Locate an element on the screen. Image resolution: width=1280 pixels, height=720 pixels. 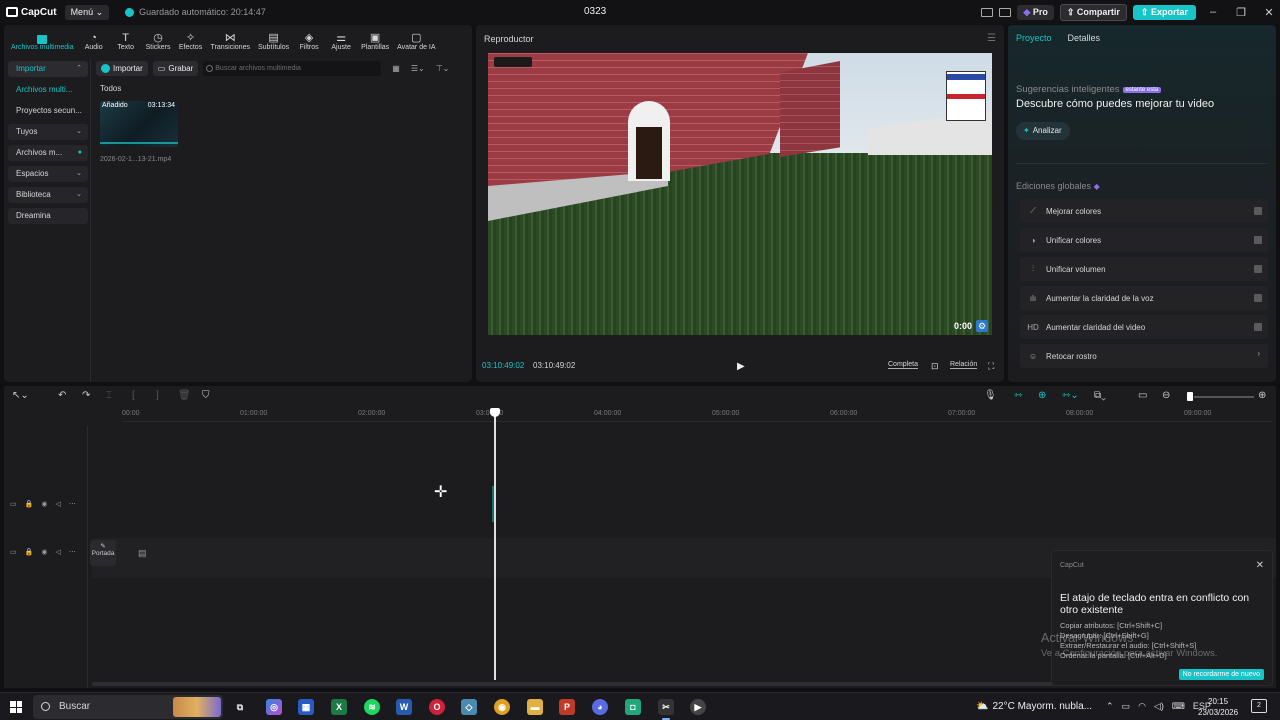
play-icon: ▶ is located at coordinates (741, 366).